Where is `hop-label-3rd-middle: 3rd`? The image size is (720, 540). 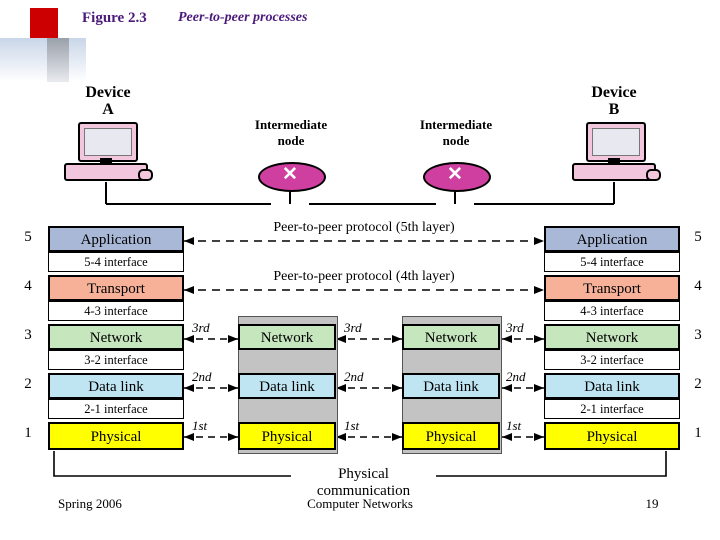
hop-label-3rd-middle: 3rd is located at coordinates (353, 327).